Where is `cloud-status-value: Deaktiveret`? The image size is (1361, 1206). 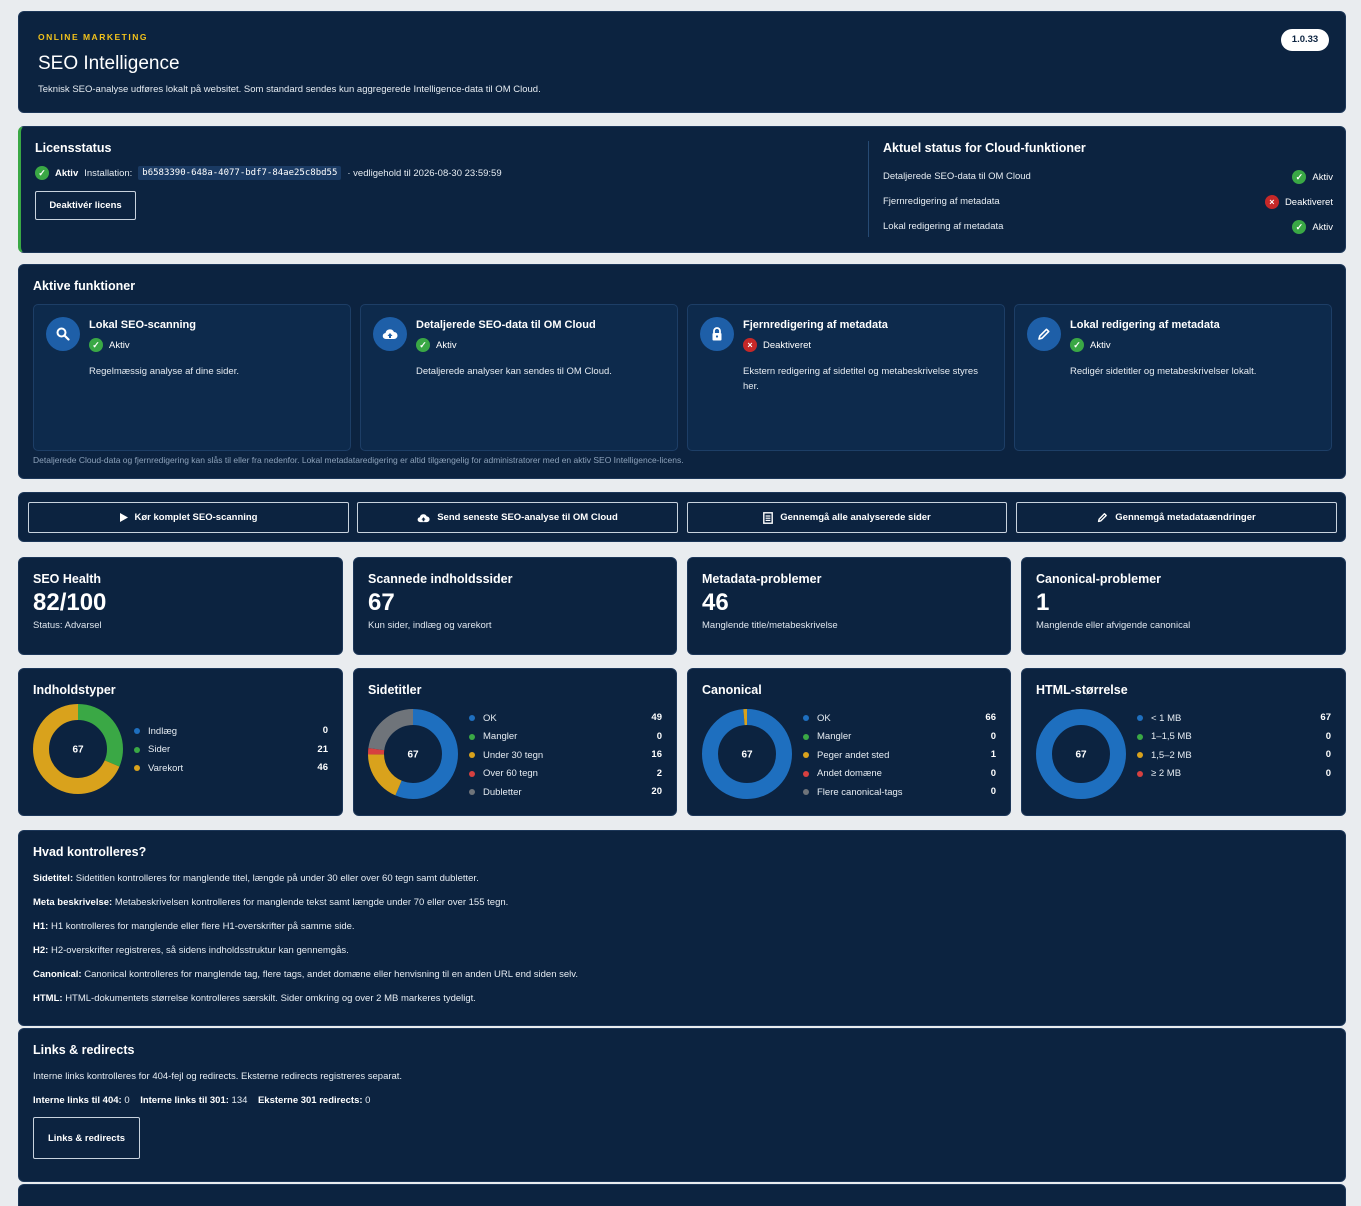 cloud-status-value: Deaktiveret is located at coordinates (1308, 202).